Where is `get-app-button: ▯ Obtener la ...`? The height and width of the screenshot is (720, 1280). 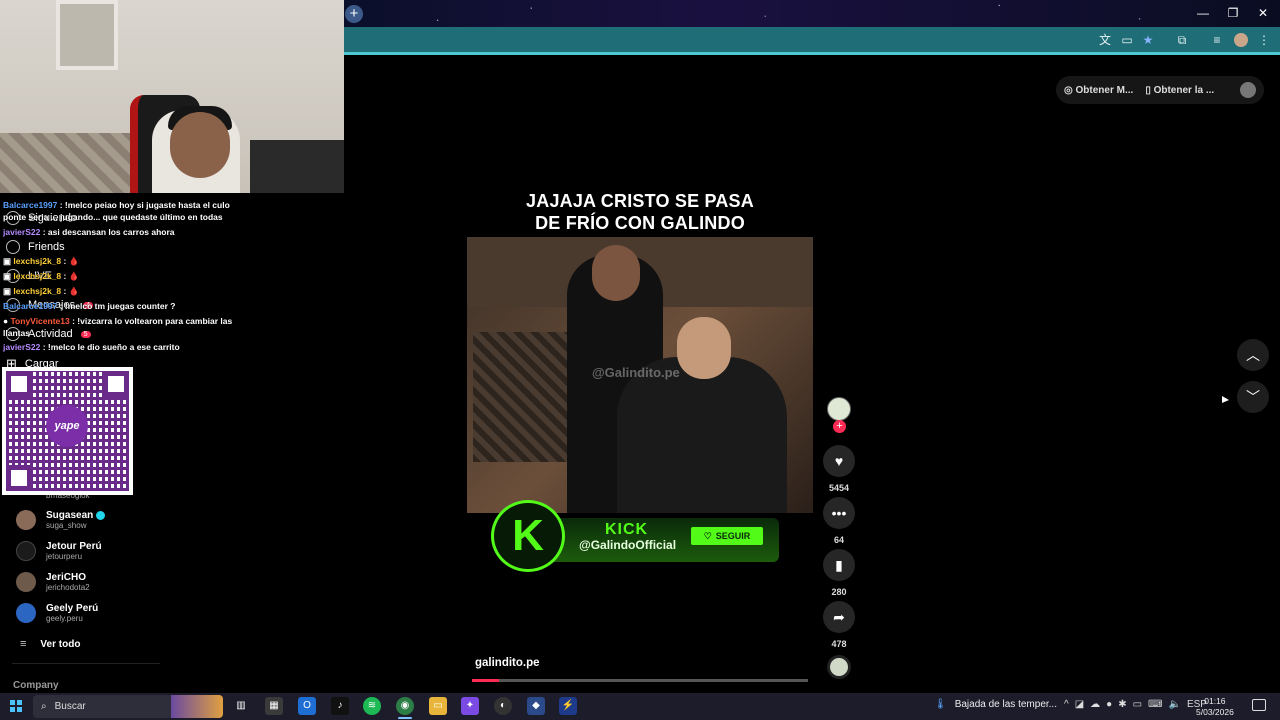
get-app-button: ▯ Obtener la ... is located at coordinates (1179, 90).